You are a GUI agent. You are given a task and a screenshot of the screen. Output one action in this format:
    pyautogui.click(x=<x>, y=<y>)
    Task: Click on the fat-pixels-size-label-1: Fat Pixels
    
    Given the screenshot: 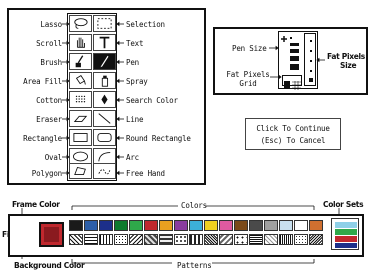 What is the action you would take?
    pyautogui.click(x=346, y=56)
    